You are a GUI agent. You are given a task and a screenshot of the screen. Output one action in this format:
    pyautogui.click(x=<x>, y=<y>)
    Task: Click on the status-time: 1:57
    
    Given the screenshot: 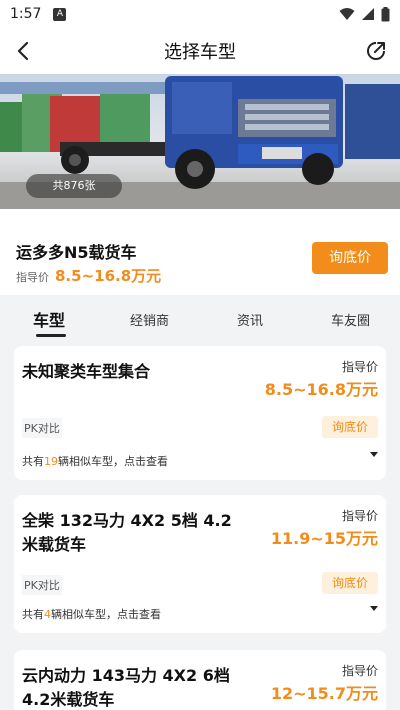 What is the action you would take?
    pyautogui.click(x=26, y=14)
    